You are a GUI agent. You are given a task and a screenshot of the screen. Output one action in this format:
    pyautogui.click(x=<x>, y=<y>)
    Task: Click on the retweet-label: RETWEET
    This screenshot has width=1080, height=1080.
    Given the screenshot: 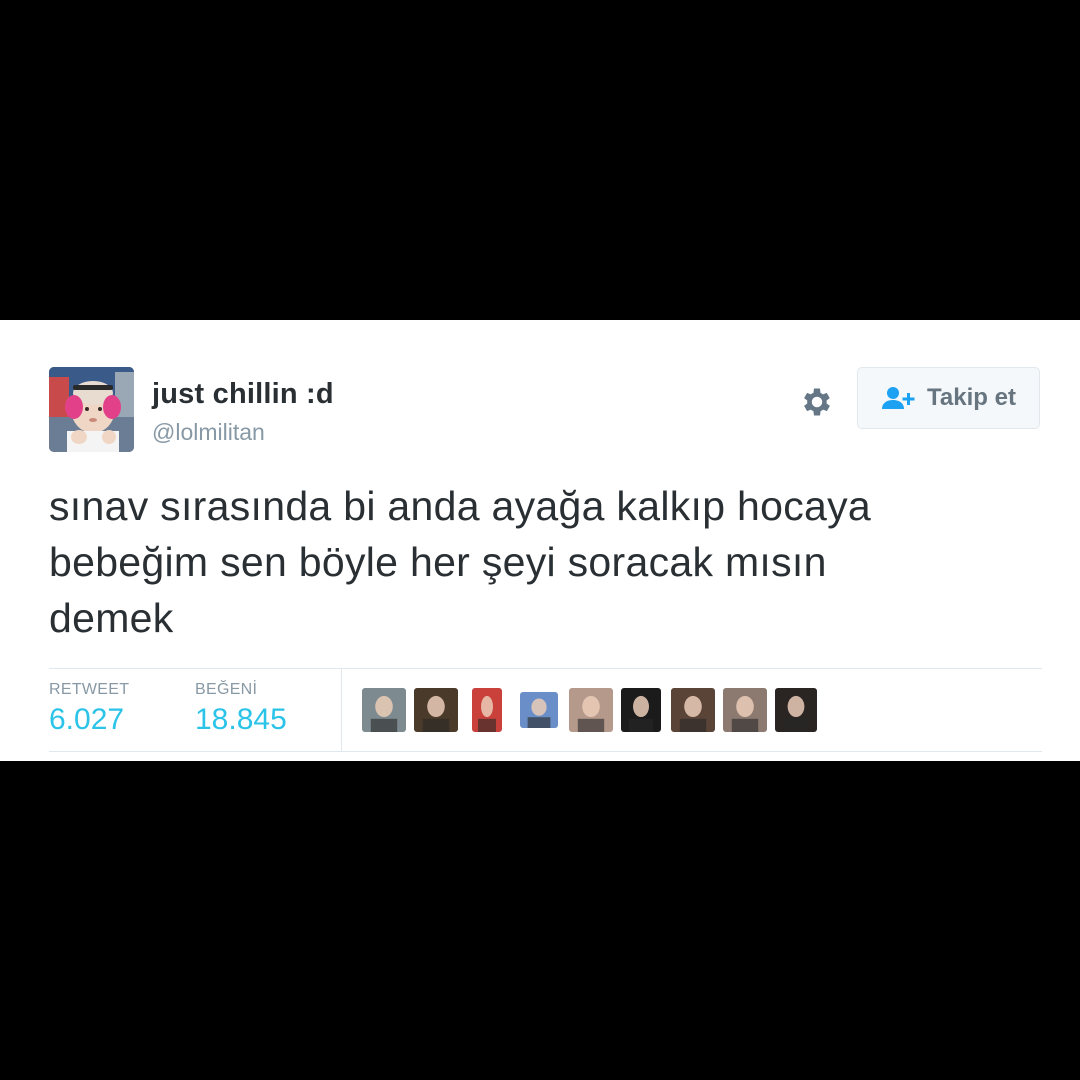 What is the action you would take?
    pyautogui.click(x=89, y=689)
    